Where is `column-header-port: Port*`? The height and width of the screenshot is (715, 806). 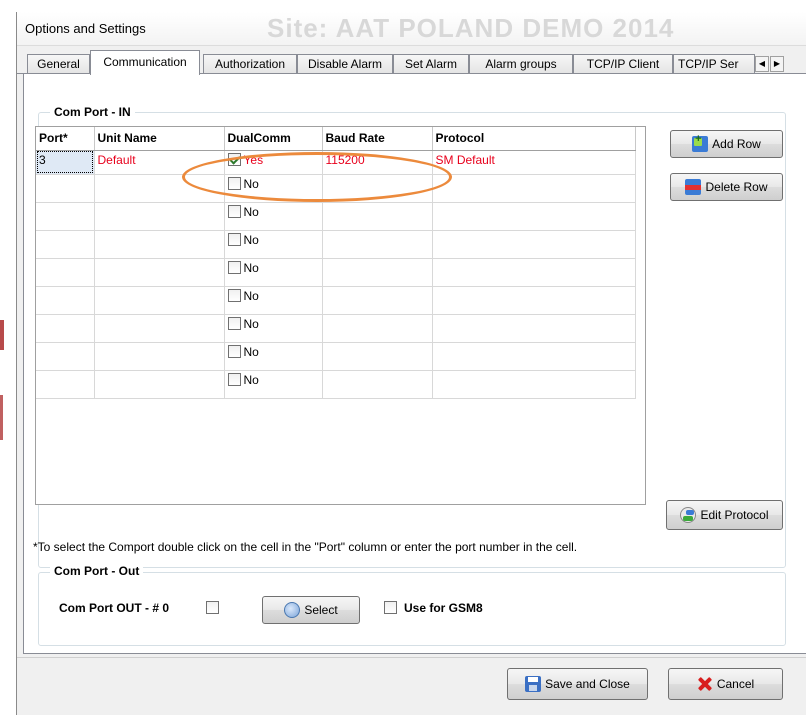 column-header-port: Port* is located at coordinates (65, 139).